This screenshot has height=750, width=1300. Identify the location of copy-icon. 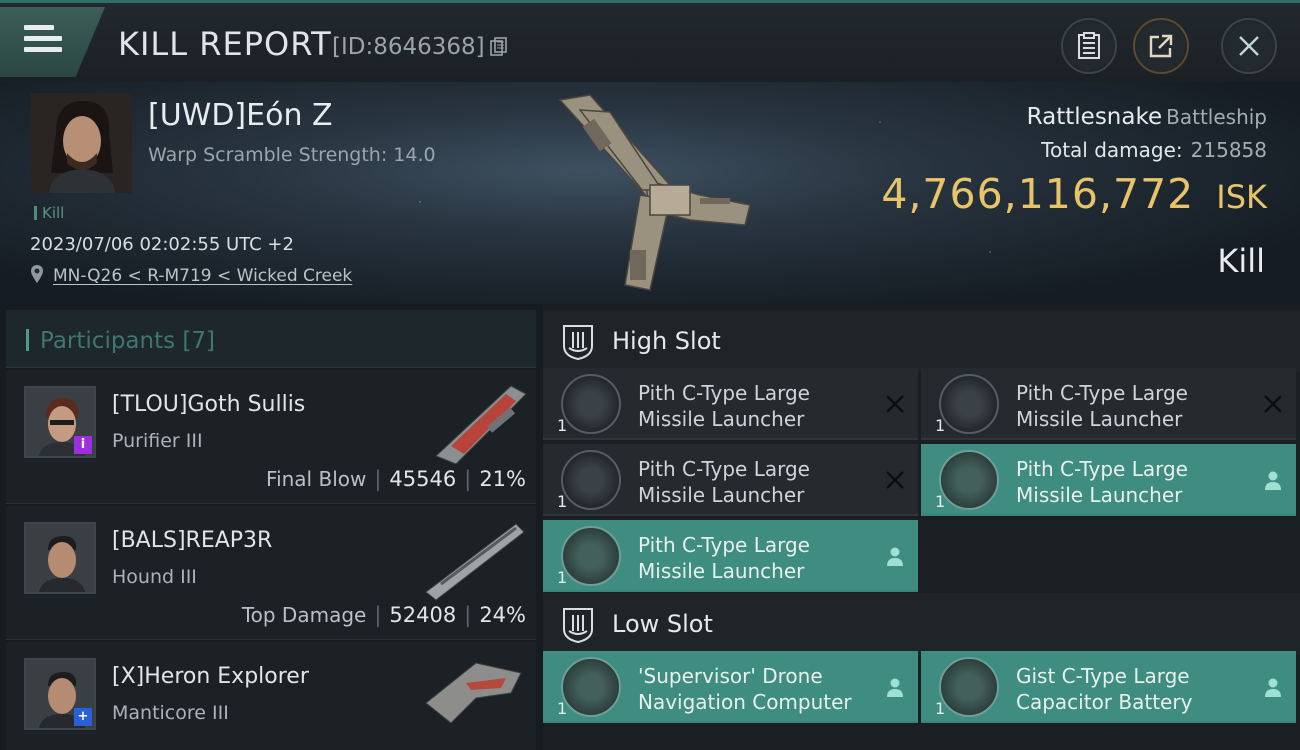
(499, 47).